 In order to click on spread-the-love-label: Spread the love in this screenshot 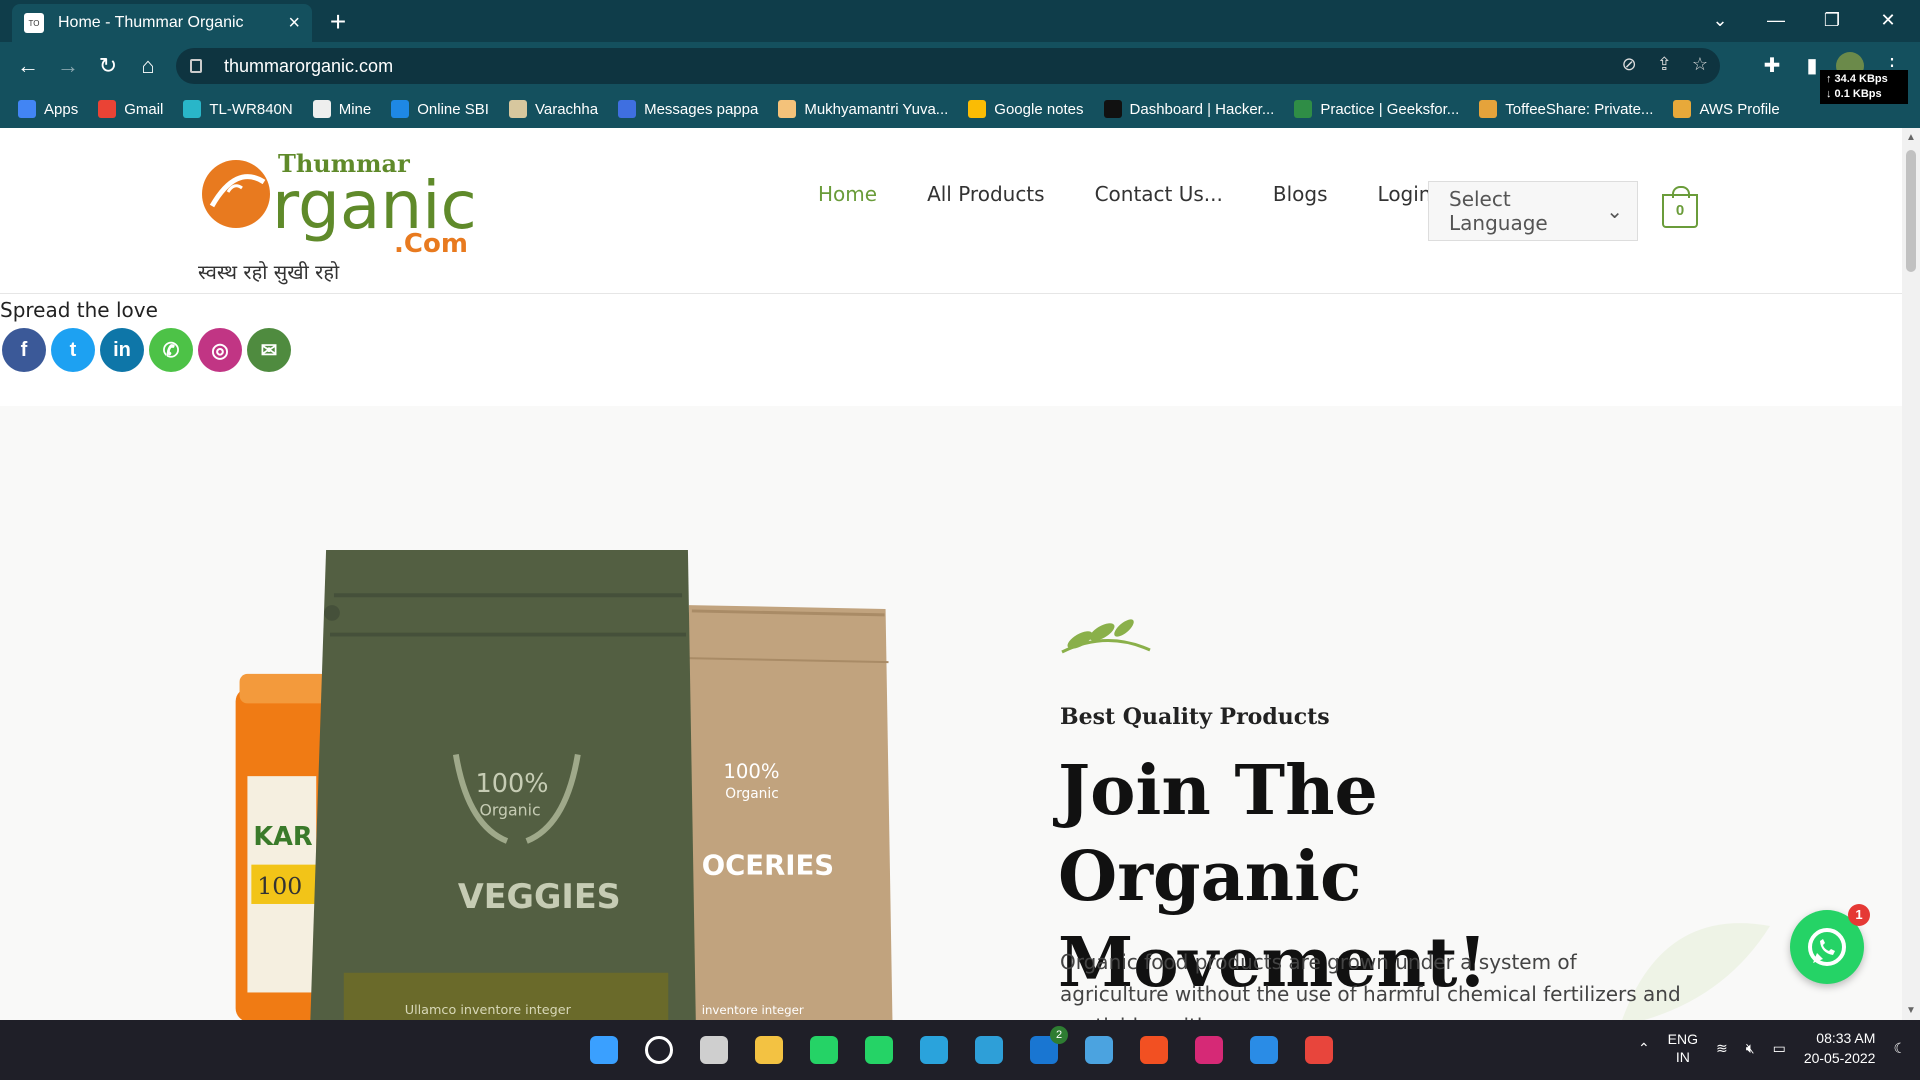, I will do `click(79, 310)`.